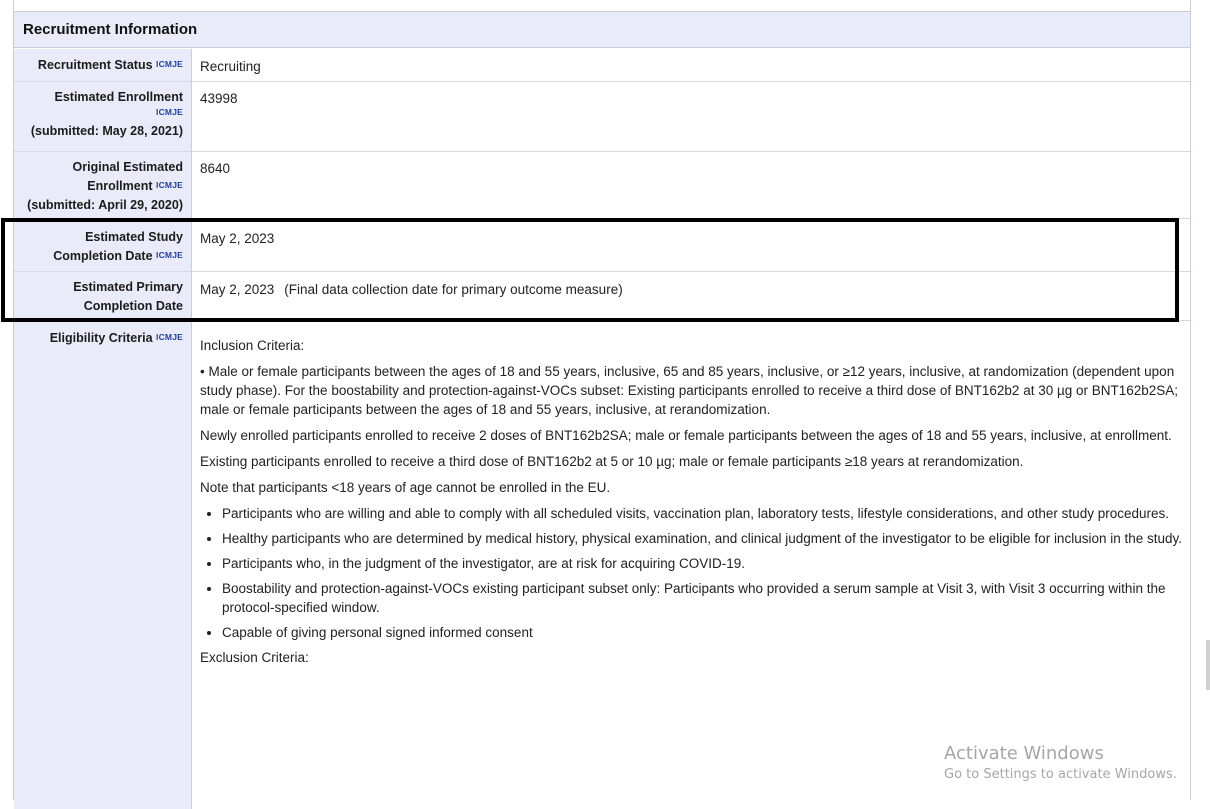 The image size is (1210, 809). Describe the element at coordinates (602, 65) in the screenshot. I see `row-recruitment-status: Recruitment Status ICMJE Recruiting` at that location.